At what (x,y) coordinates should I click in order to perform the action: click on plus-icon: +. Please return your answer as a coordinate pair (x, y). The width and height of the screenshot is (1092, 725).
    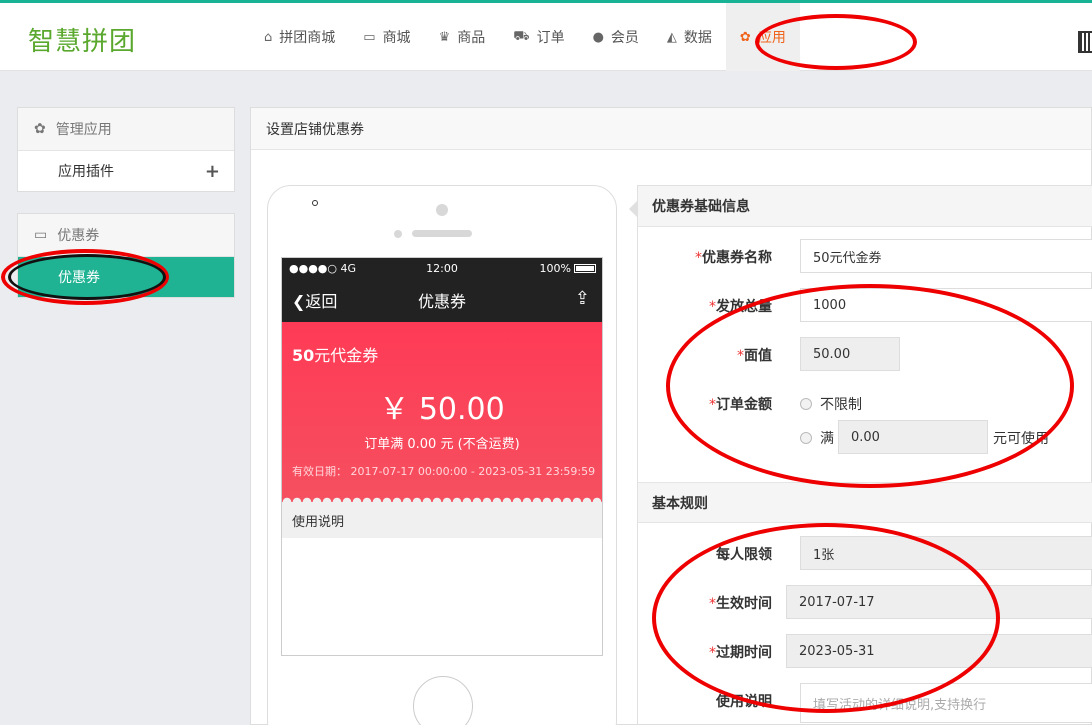
    Looking at the image, I should click on (212, 171).